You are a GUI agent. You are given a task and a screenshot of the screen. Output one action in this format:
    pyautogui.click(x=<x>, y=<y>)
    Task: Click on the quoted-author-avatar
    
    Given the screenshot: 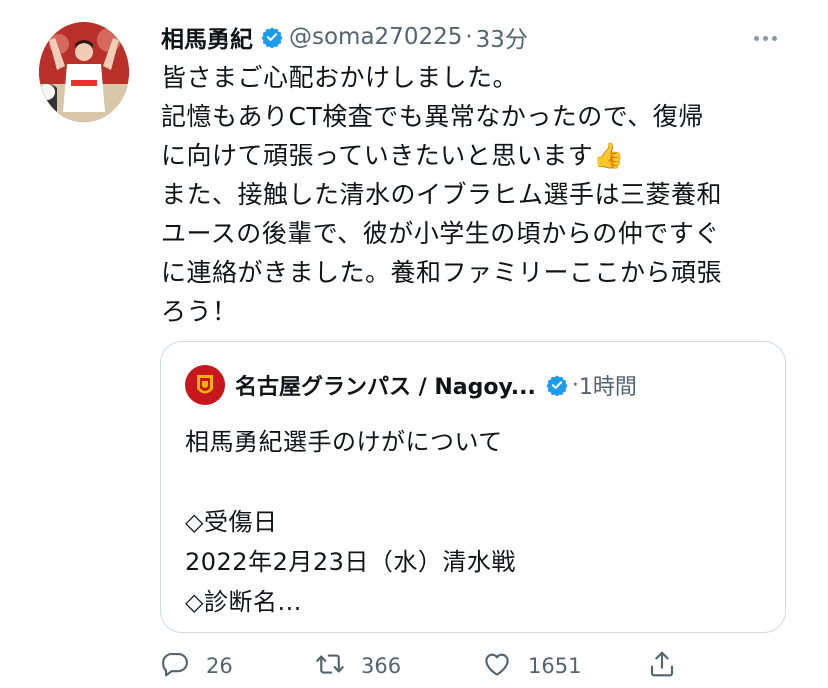 What is the action you would take?
    pyautogui.click(x=205, y=385)
    